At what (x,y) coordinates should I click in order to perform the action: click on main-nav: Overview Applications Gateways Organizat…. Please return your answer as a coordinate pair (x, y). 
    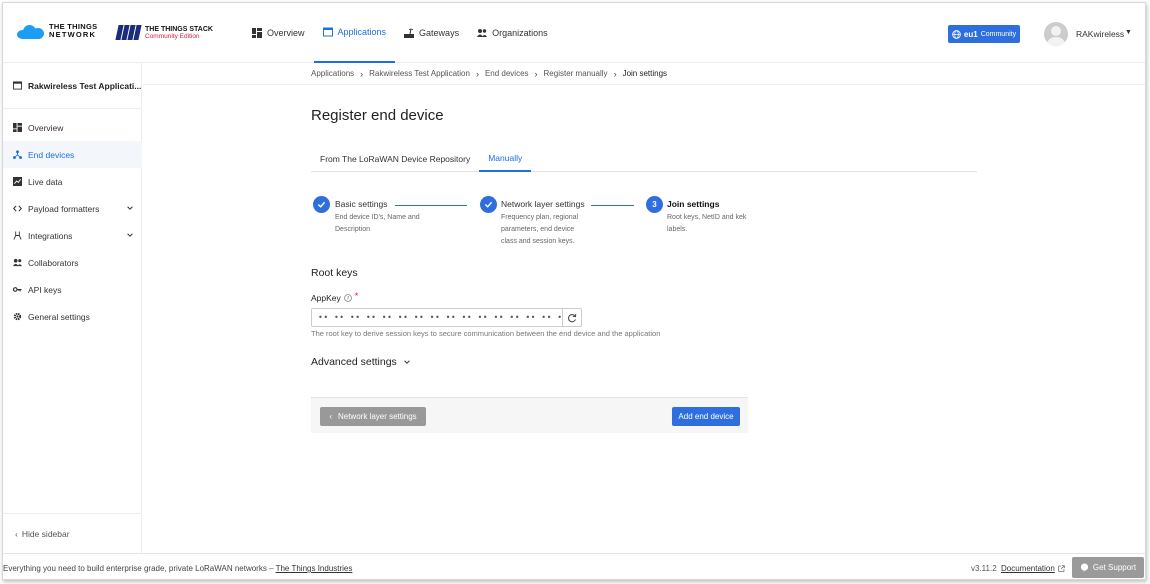
    Looking at the image, I should click on (400, 33).